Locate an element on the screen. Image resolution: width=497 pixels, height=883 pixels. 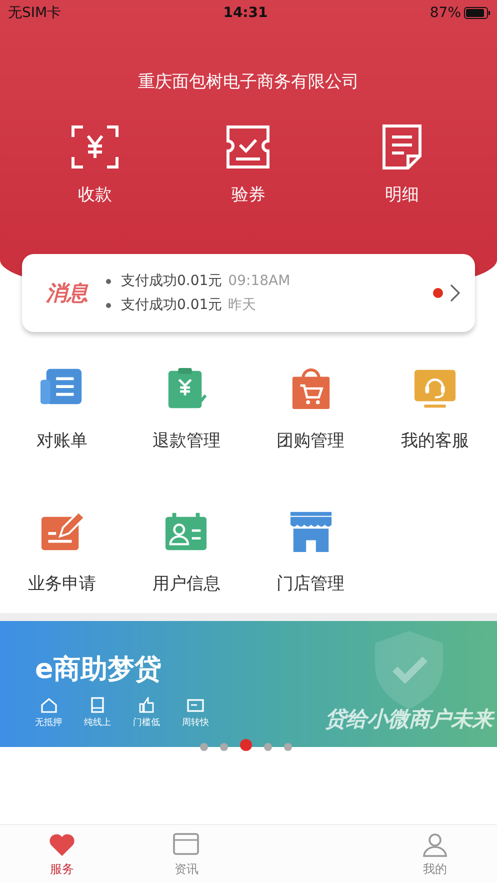
feature-text: 周转快 is located at coordinates (195, 722).